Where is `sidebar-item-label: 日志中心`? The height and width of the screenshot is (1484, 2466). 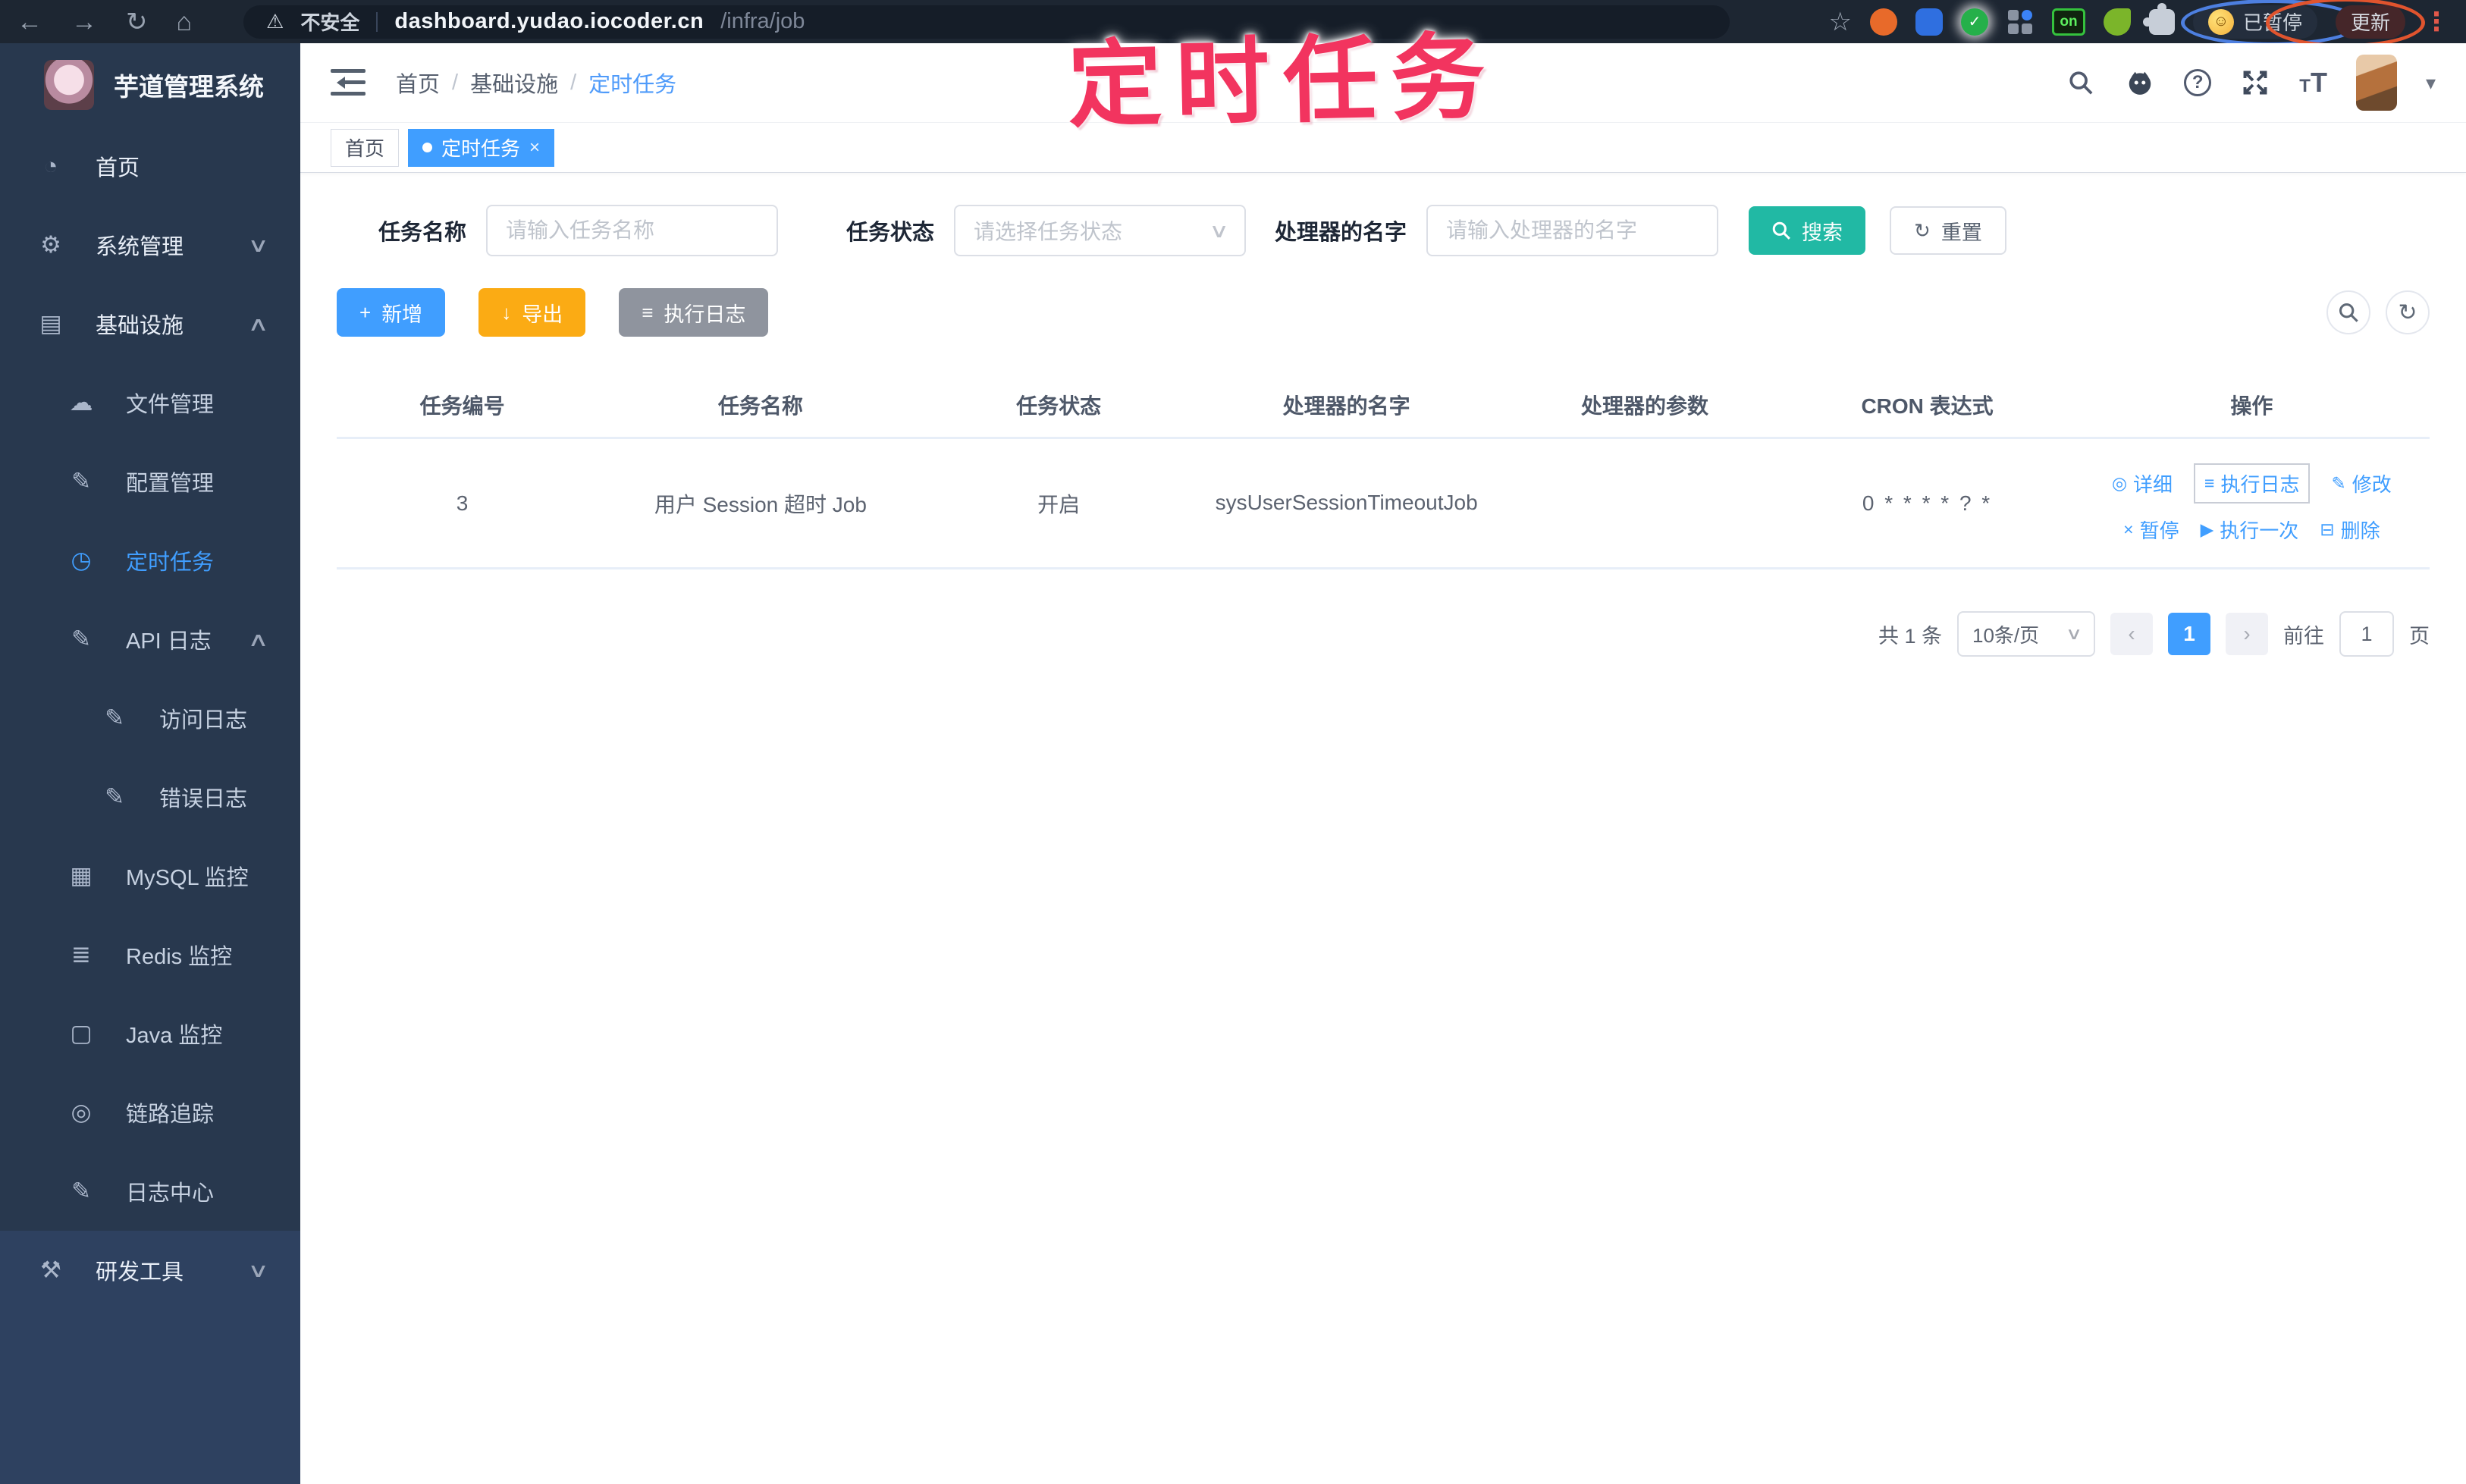 sidebar-item-label: 日志中心 is located at coordinates (170, 1193).